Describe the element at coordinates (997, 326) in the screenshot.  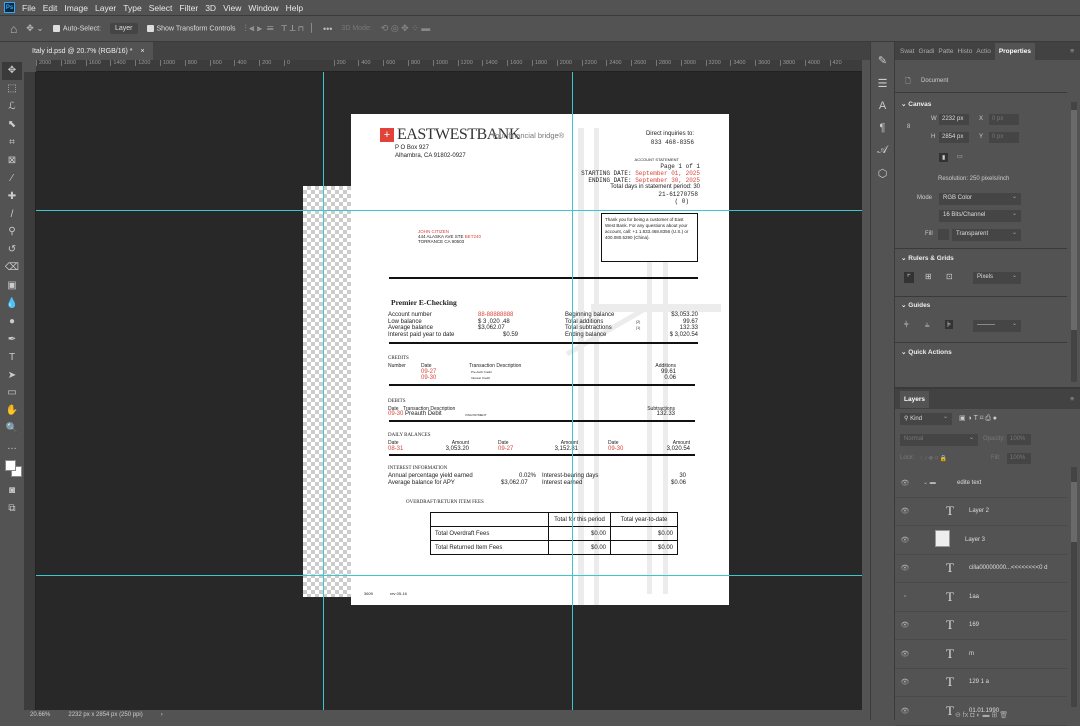
I see `guide-style-dropdown: ―――` at that location.